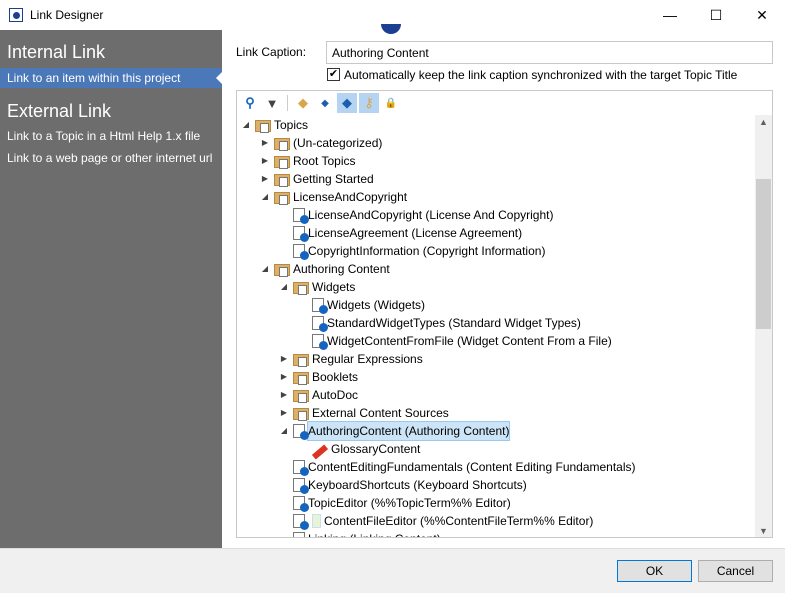 The width and height of the screenshot is (785, 593). Describe the element at coordinates (763, 122) in the screenshot. I see `scroll-up-arrow: ▲` at that location.